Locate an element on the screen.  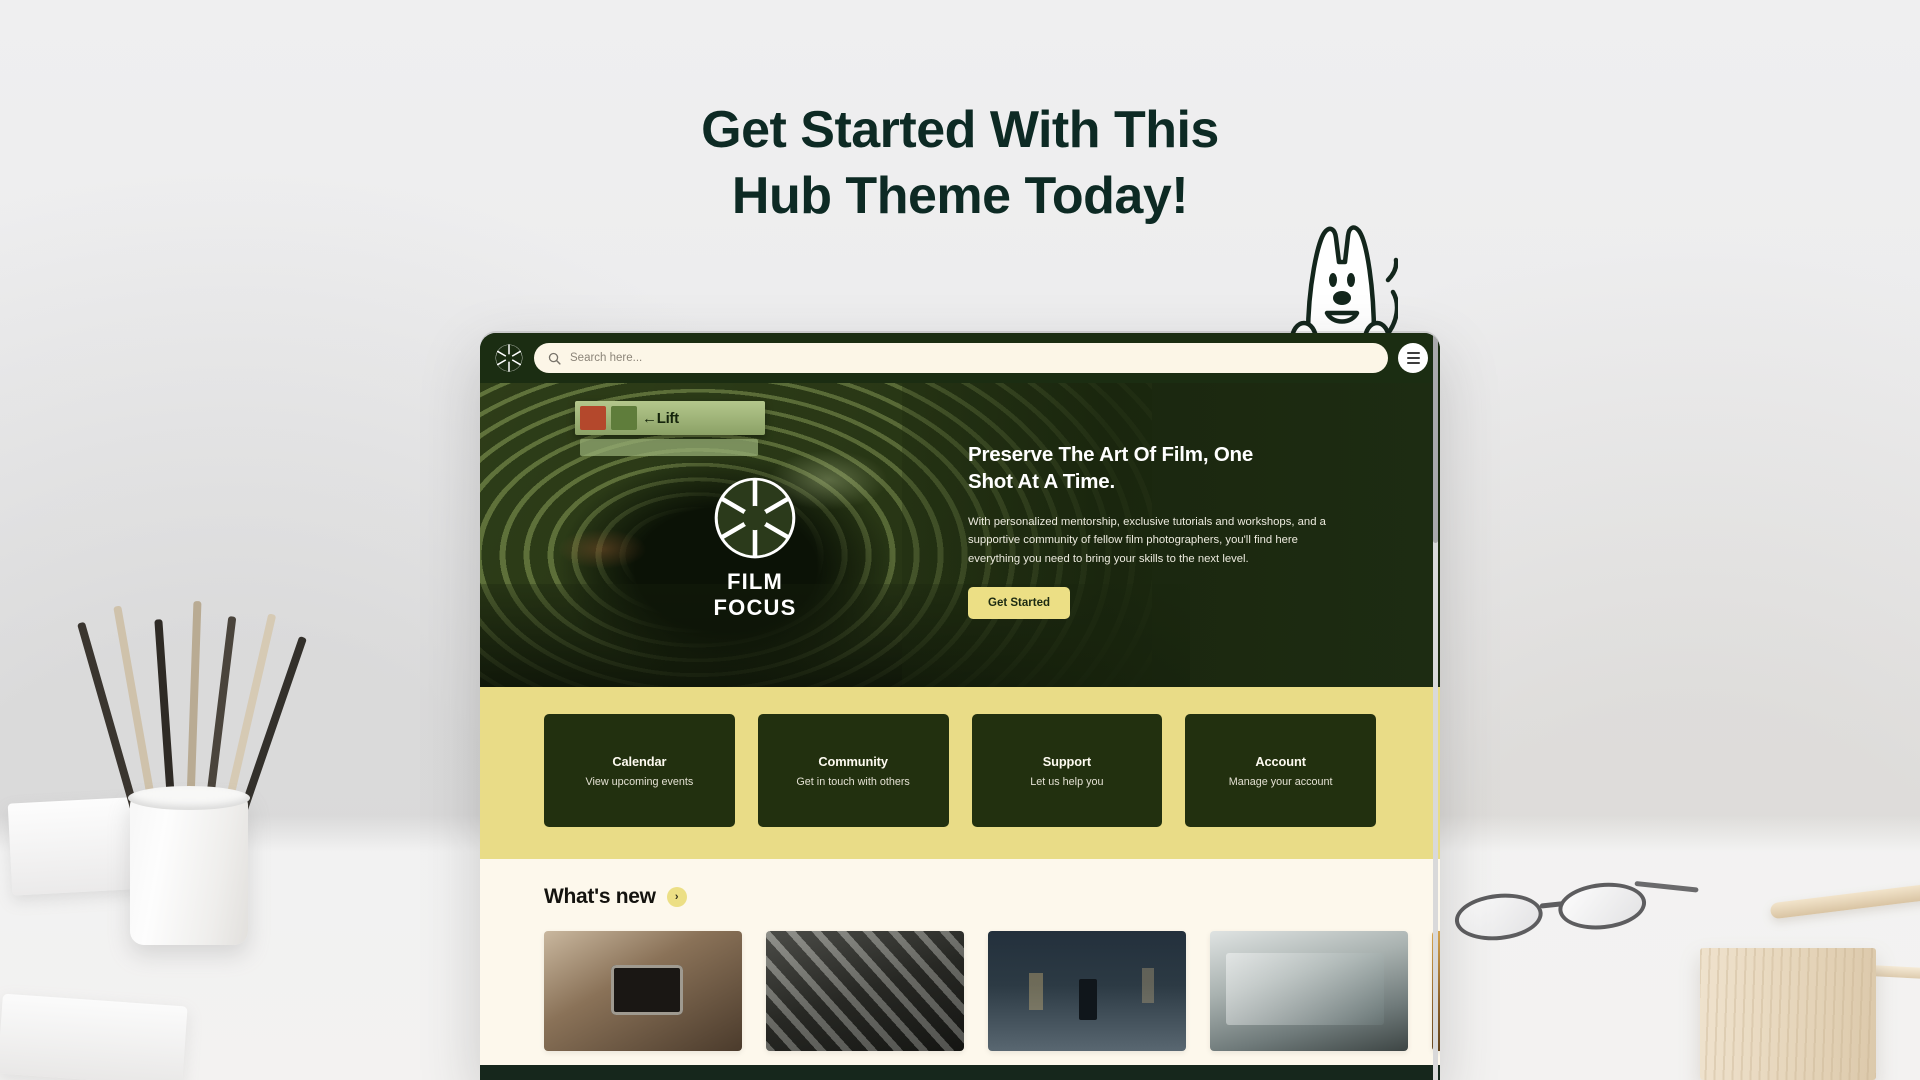
notebook-left-lower is located at coordinates (94, 1036).